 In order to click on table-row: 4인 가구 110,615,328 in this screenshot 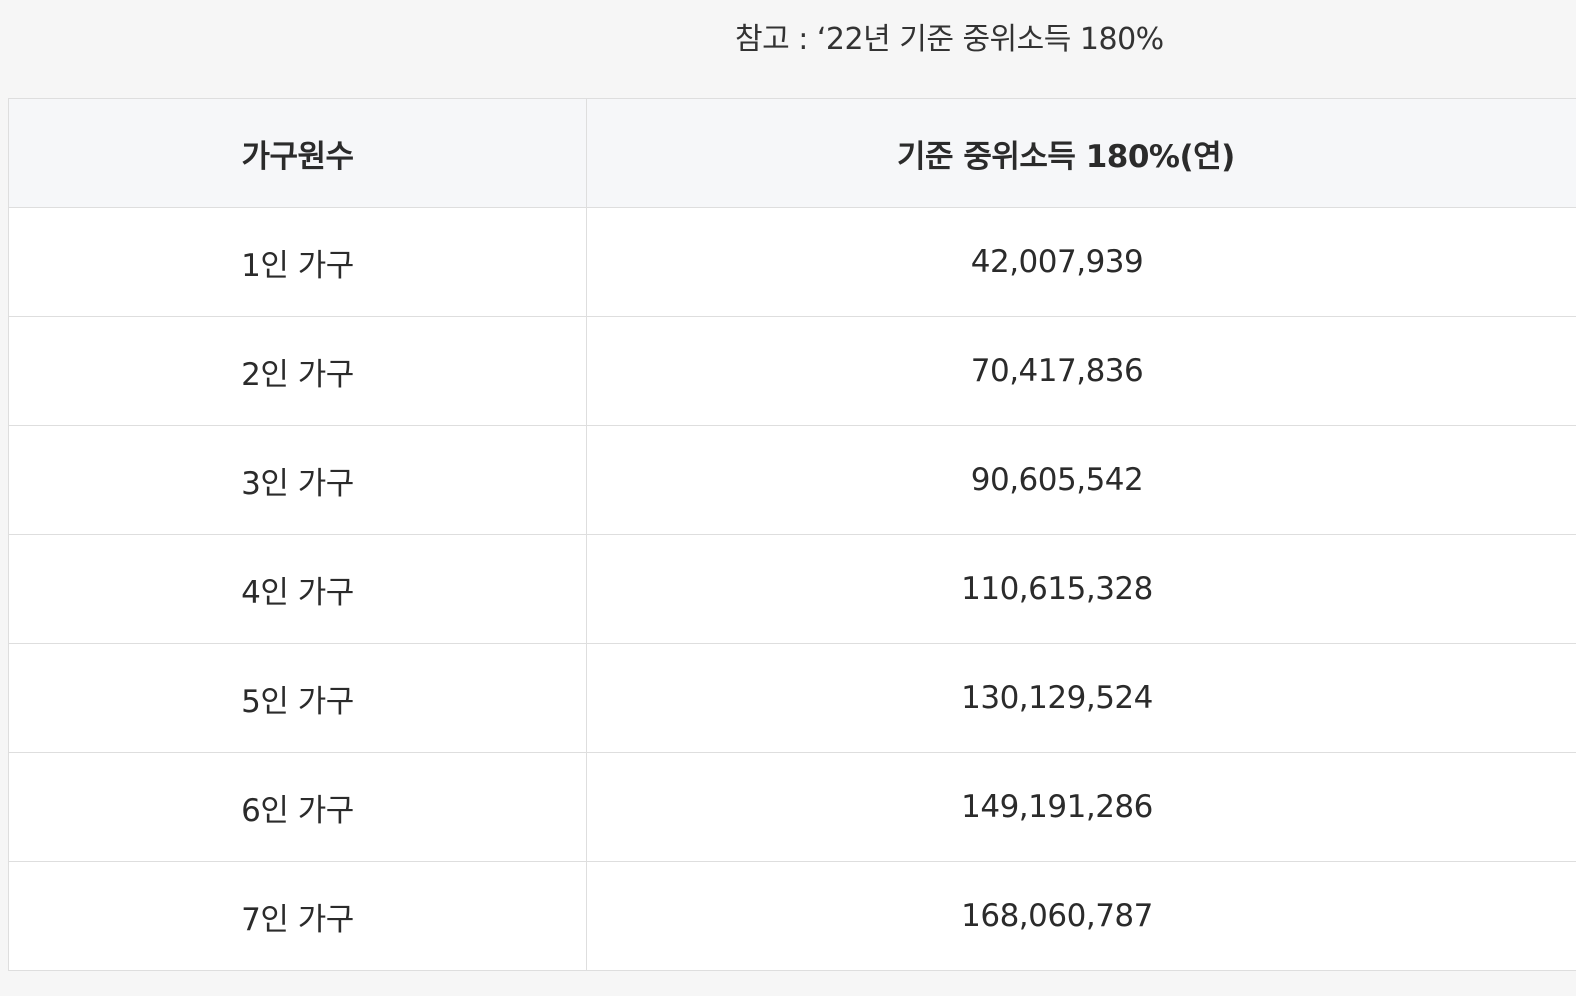, I will do `click(792, 589)`.